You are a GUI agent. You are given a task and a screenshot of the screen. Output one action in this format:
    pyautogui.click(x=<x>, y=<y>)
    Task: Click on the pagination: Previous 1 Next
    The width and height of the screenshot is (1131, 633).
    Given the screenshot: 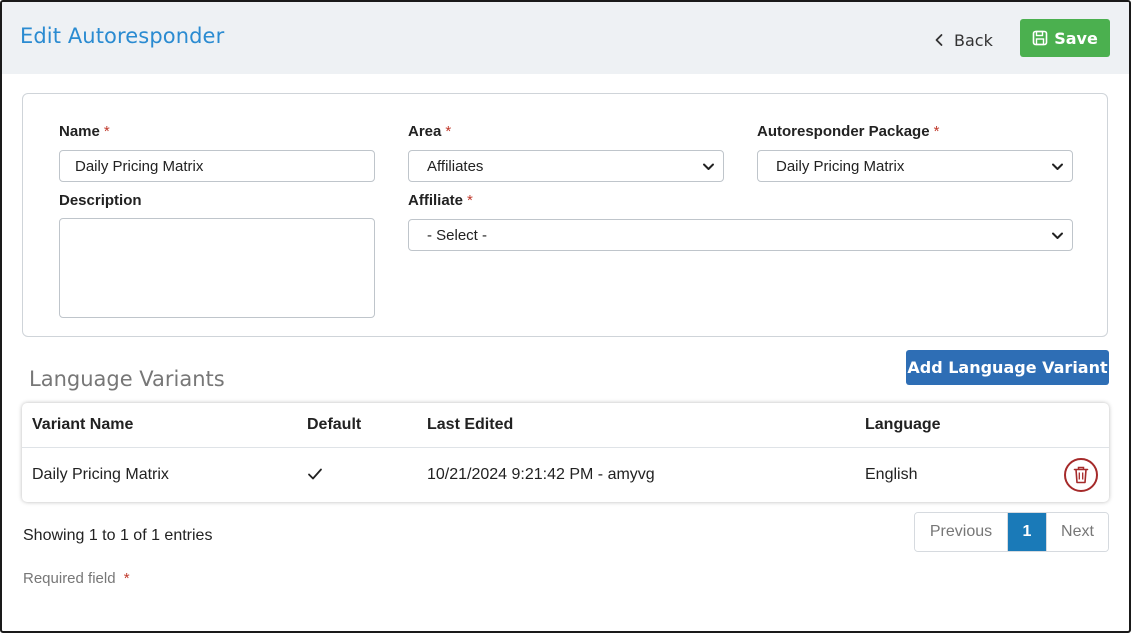 What is the action you would take?
    pyautogui.click(x=1011, y=532)
    